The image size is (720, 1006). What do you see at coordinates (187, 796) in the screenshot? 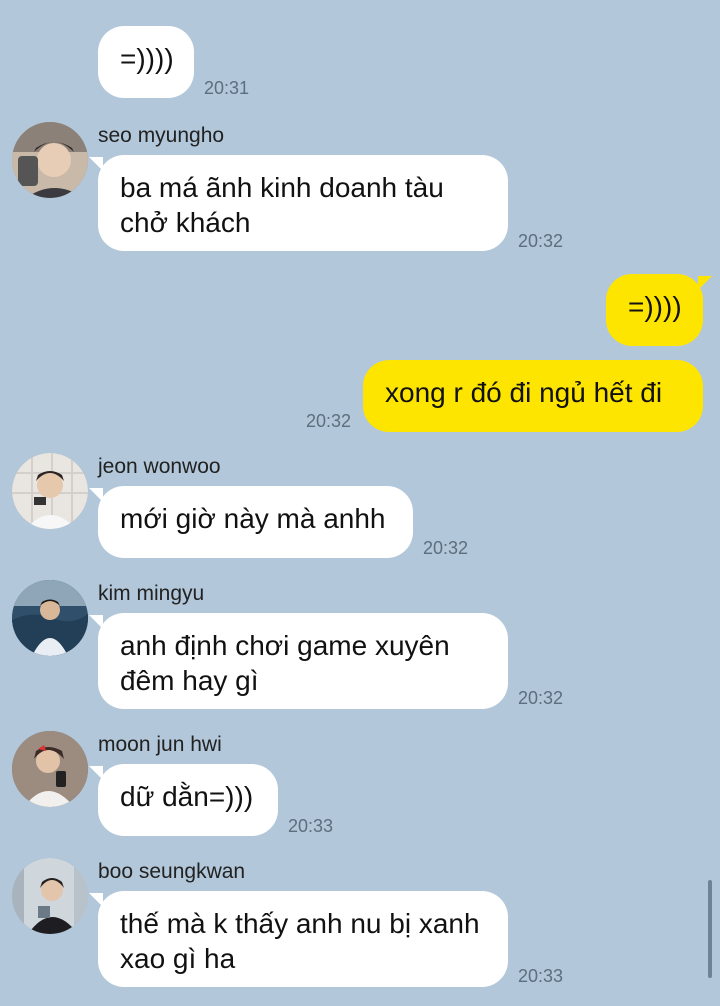
I see `message-text: dữ dằn=)))` at bounding box center [187, 796].